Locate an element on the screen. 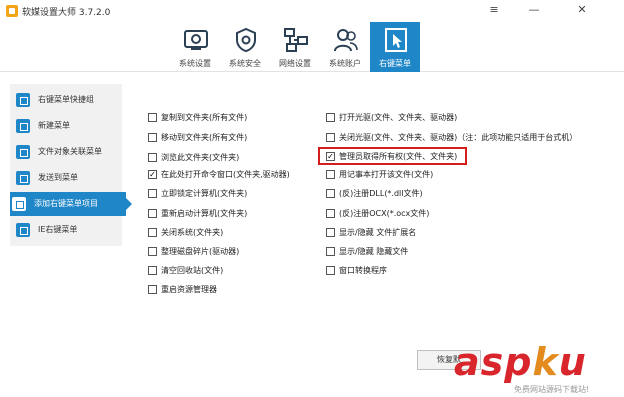  watermark-logo: aspku is located at coordinates (520, 362).